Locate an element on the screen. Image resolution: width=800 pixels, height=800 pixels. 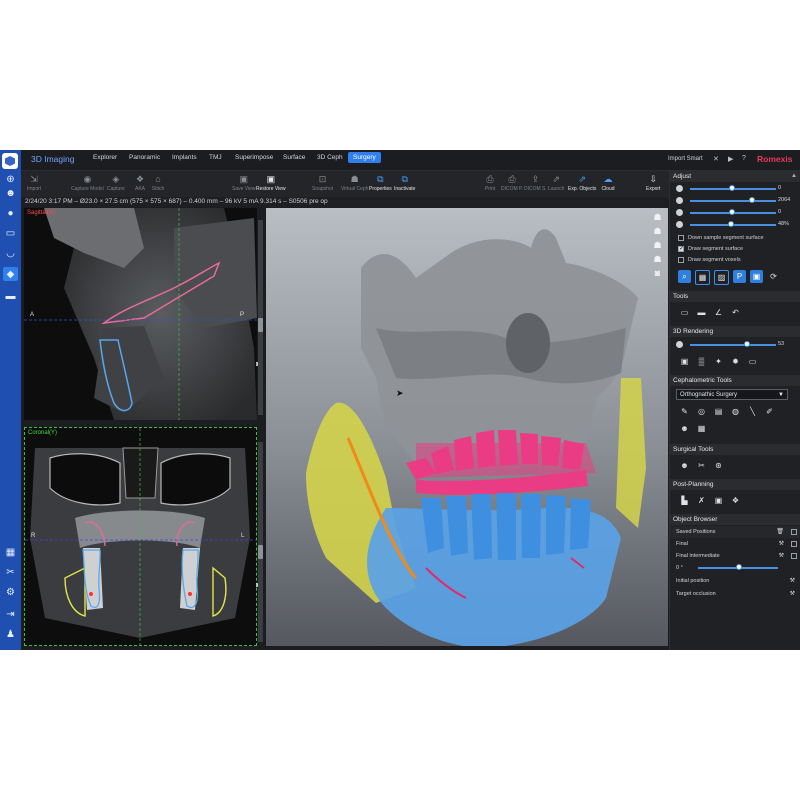
cloud-button: ☁ Cloud is located at coordinates (608, 183).